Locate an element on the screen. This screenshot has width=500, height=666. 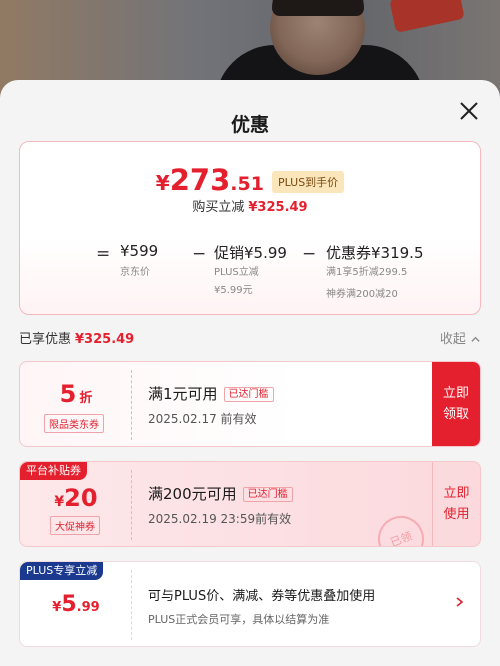
coupon-value: 优惠券¥319.5 is located at coordinates (375, 253).